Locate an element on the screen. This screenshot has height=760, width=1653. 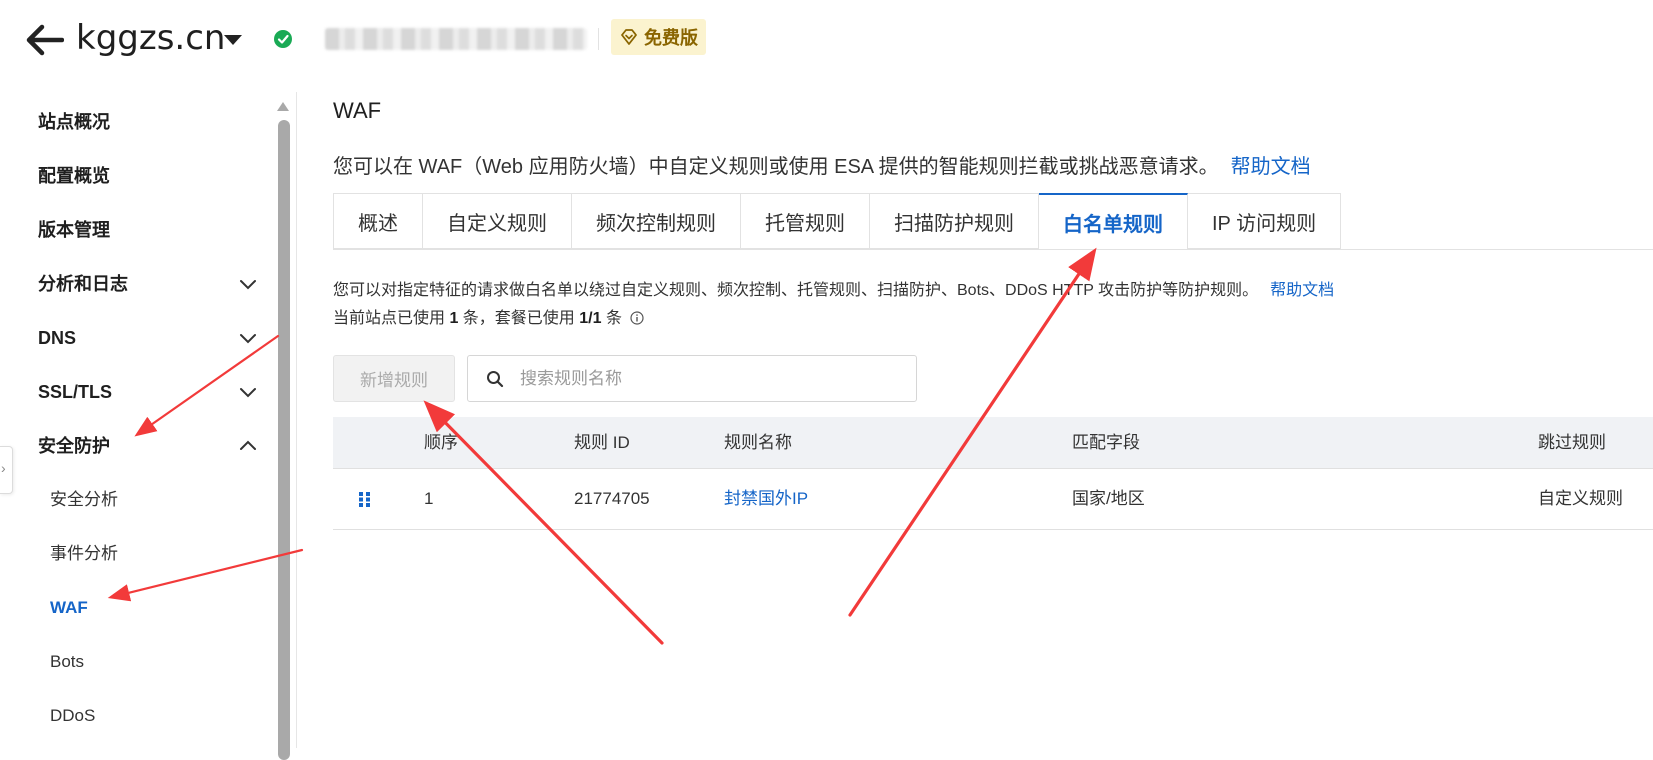
rule-name-link: 封禁国外IP is located at coordinates (766, 498).